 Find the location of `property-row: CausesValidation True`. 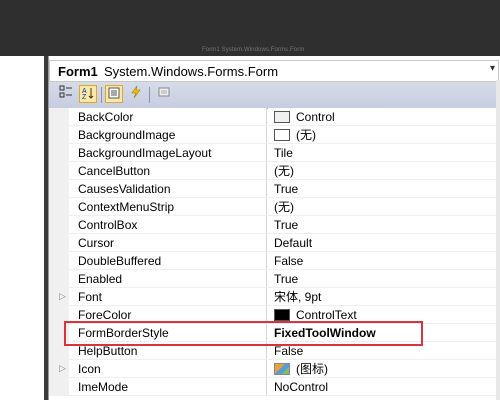

property-row: CausesValidation True is located at coordinates (274, 189).